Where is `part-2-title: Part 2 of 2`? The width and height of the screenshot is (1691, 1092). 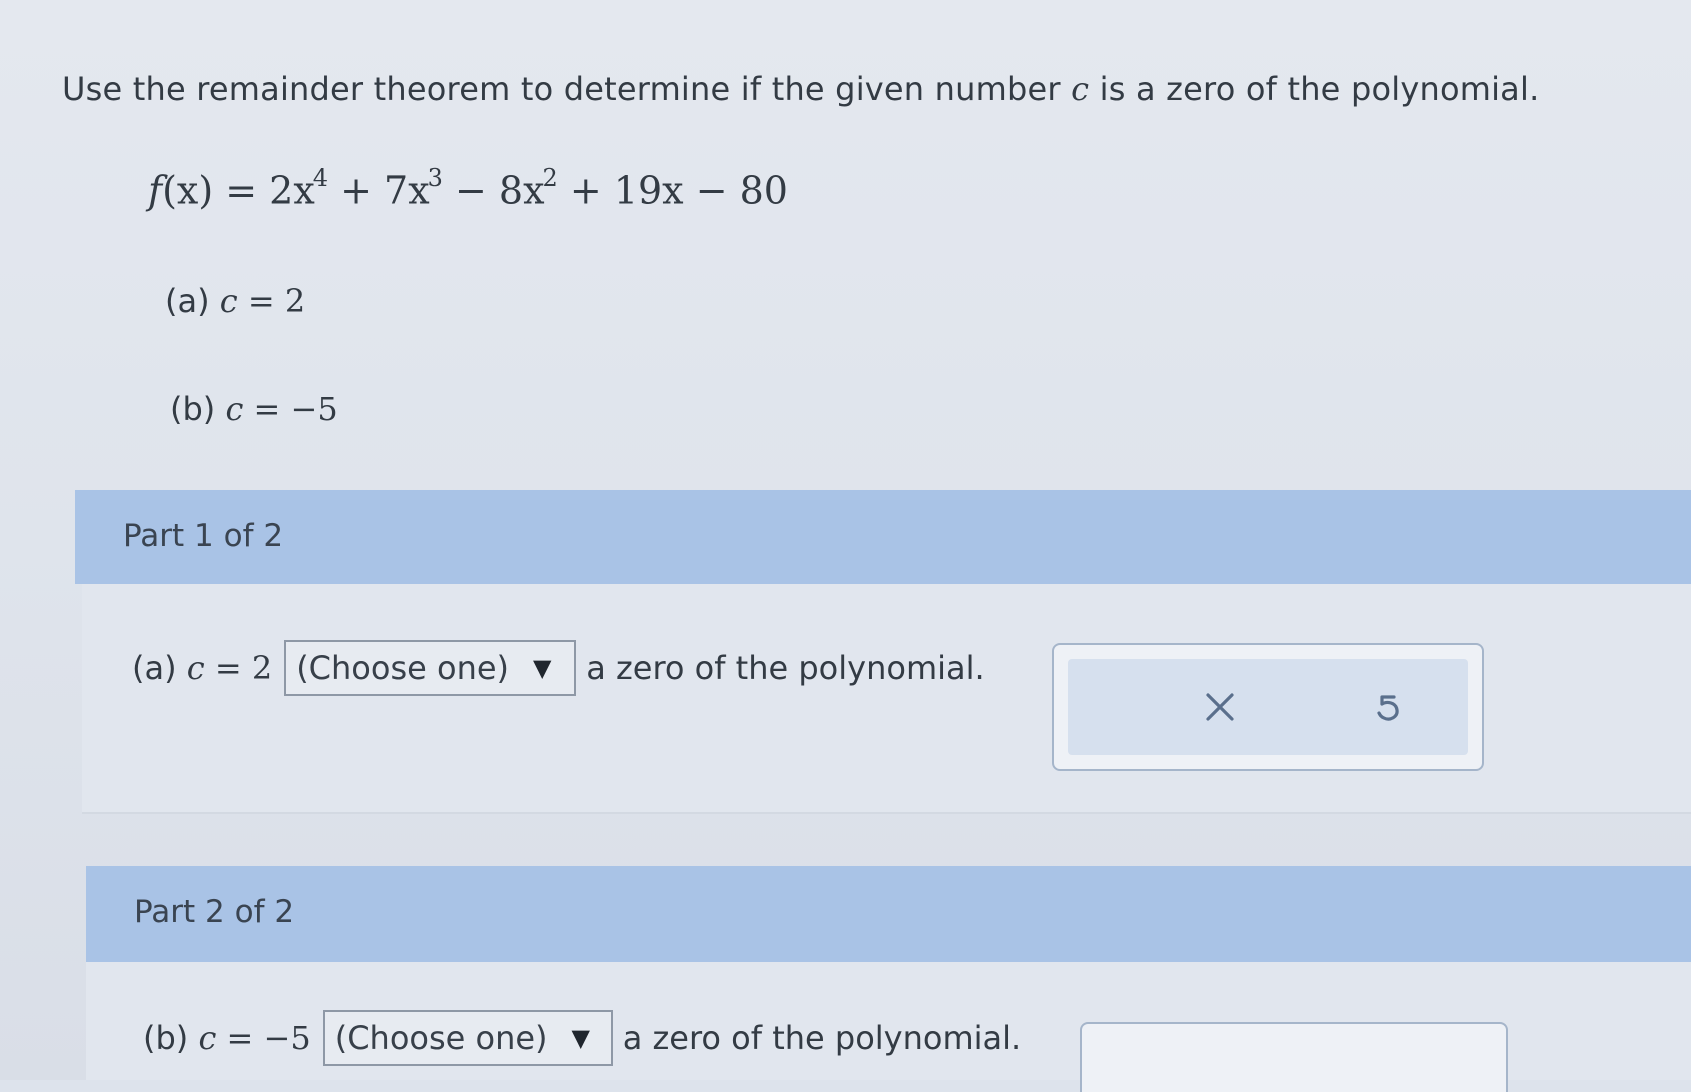 part-2-title: Part 2 of 2 is located at coordinates (214, 912).